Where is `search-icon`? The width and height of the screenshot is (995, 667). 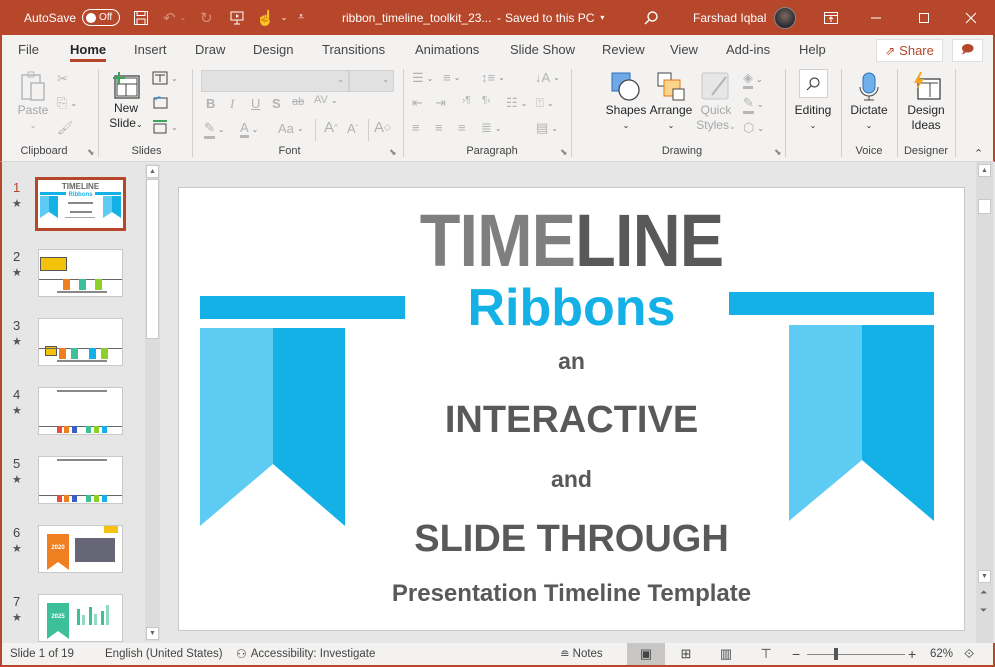
search-icon is located at coordinates (651, 17).